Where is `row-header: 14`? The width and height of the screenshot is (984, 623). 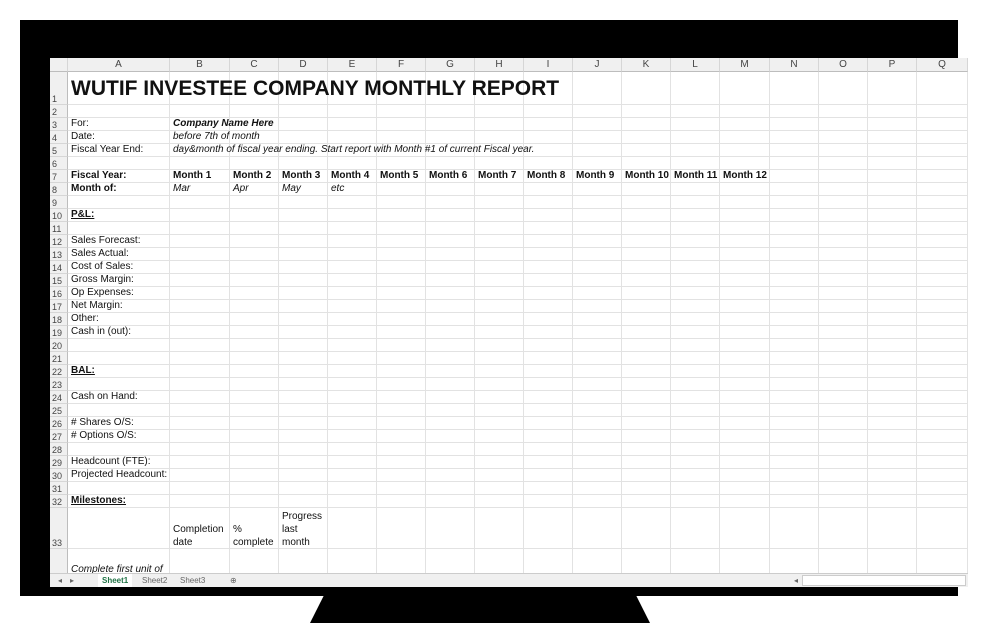
row-header: 14 is located at coordinates (59, 267).